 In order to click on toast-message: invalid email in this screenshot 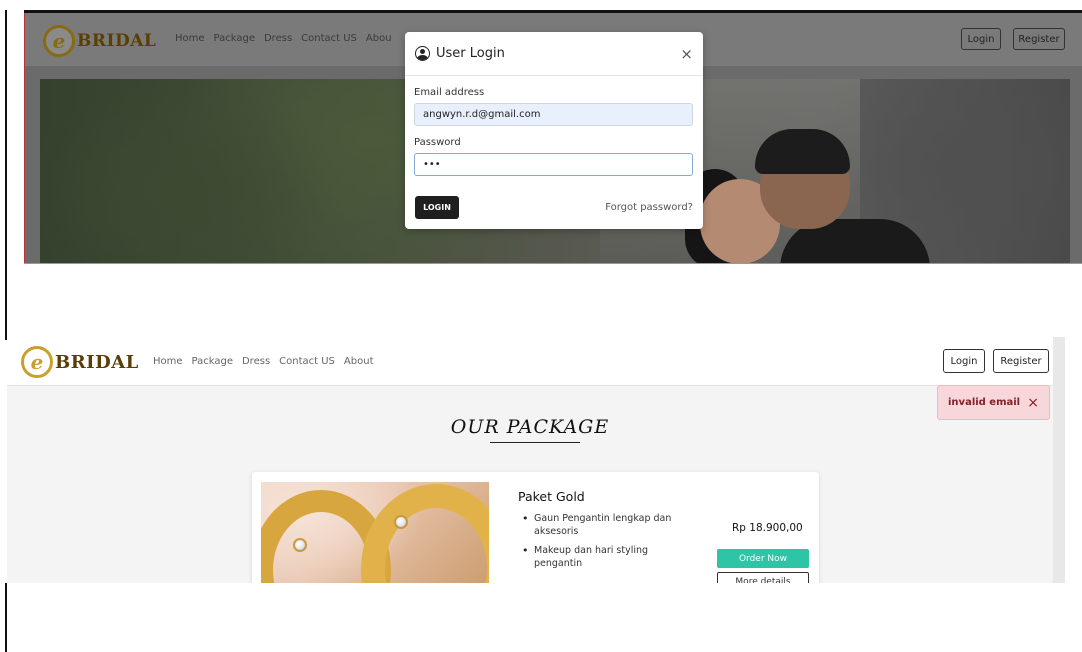, I will do `click(984, 402)`.